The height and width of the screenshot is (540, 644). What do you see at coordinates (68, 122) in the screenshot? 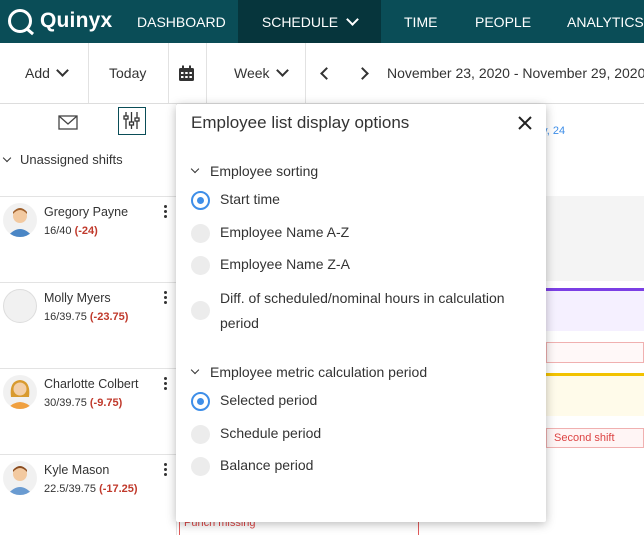
I see `envelope-icon` at bounding box center [68, 122].